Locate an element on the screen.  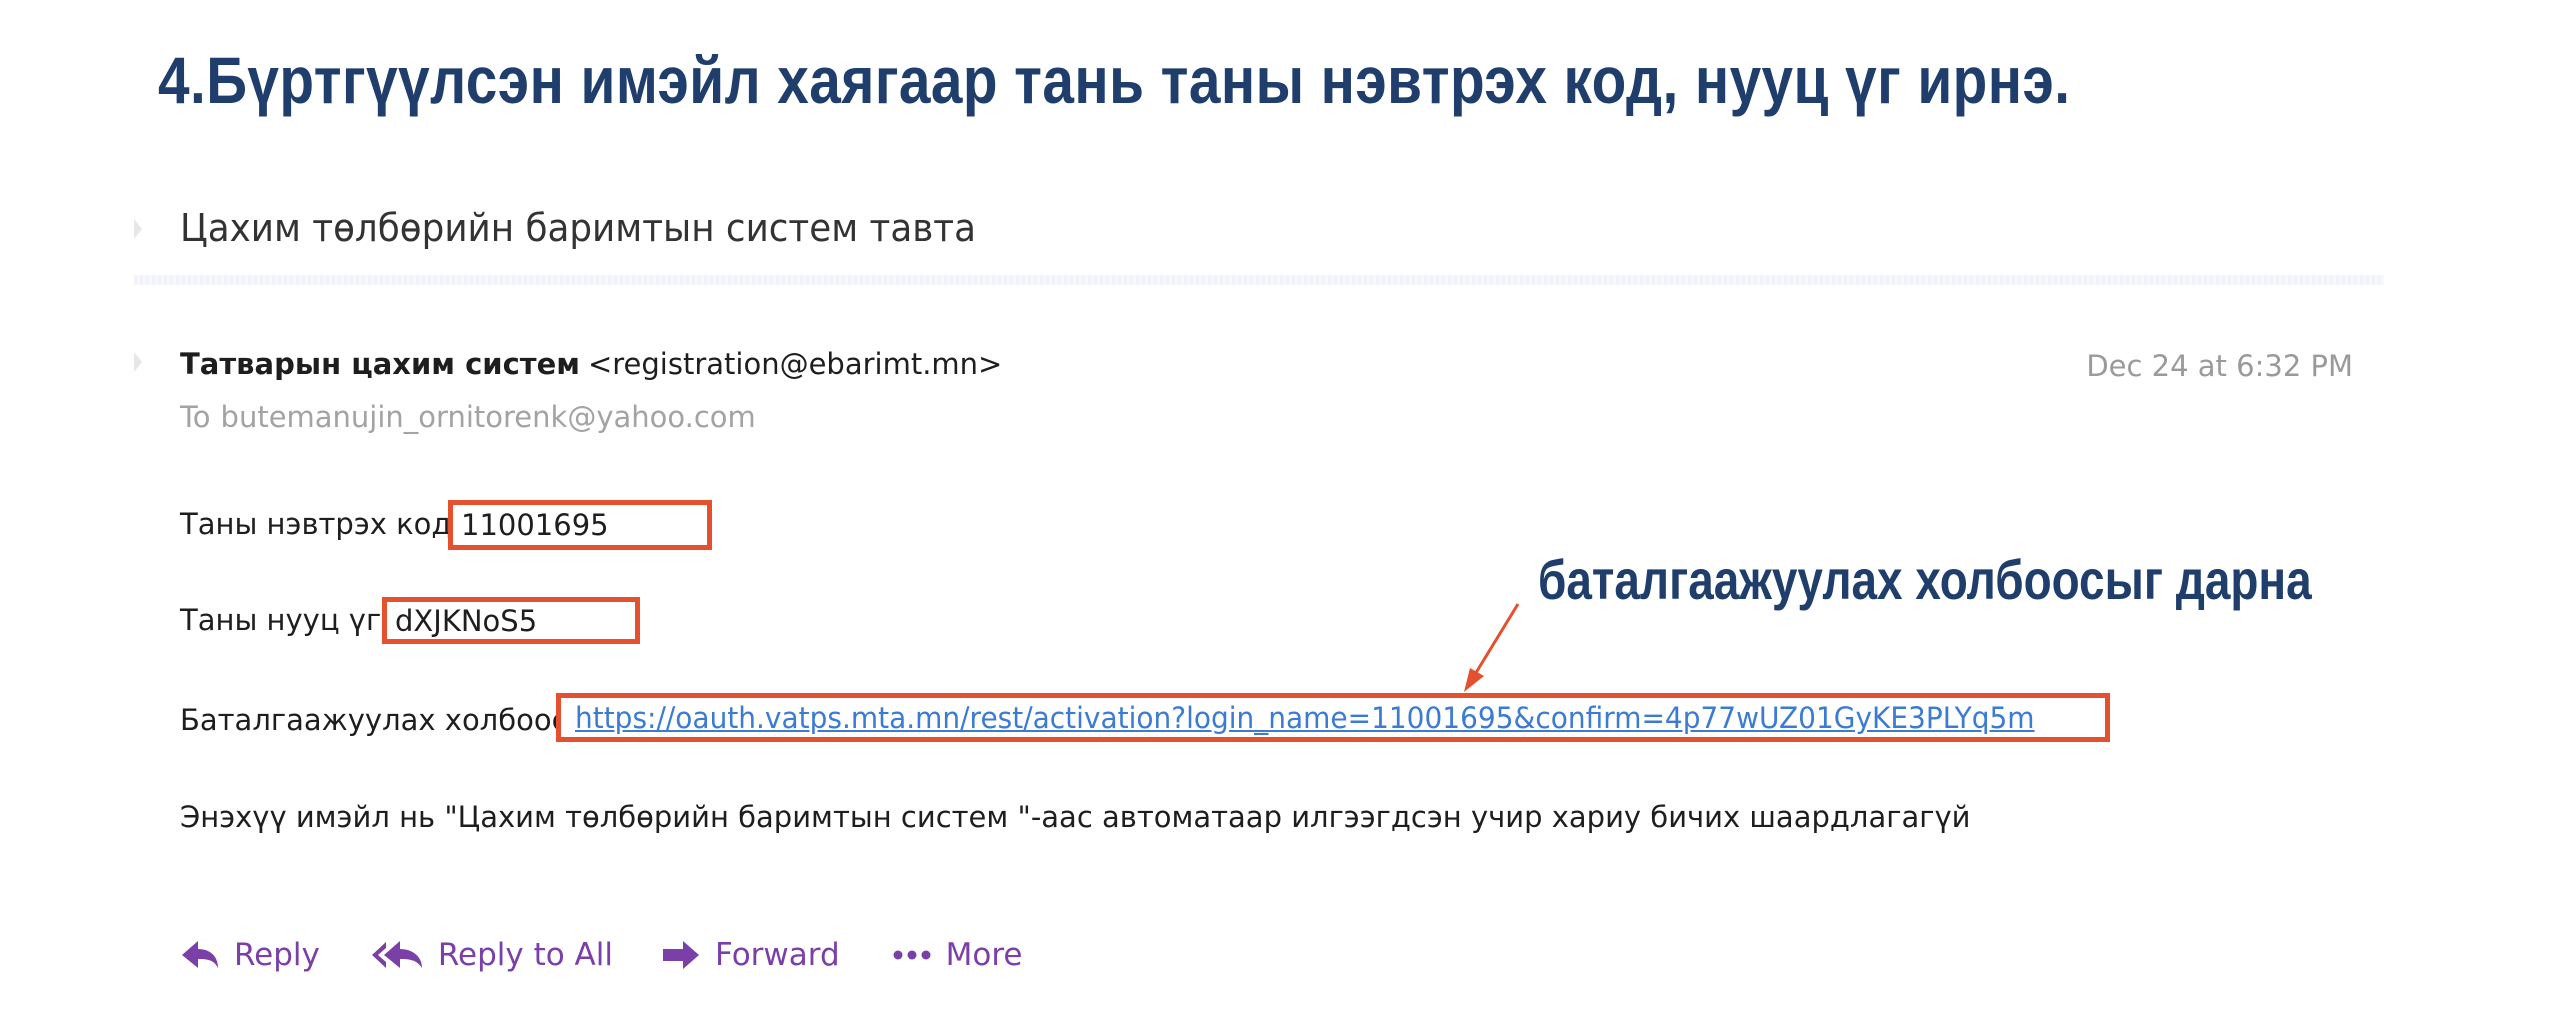
password-label: Таны нууц үг: is located at coordinates (285, 620).